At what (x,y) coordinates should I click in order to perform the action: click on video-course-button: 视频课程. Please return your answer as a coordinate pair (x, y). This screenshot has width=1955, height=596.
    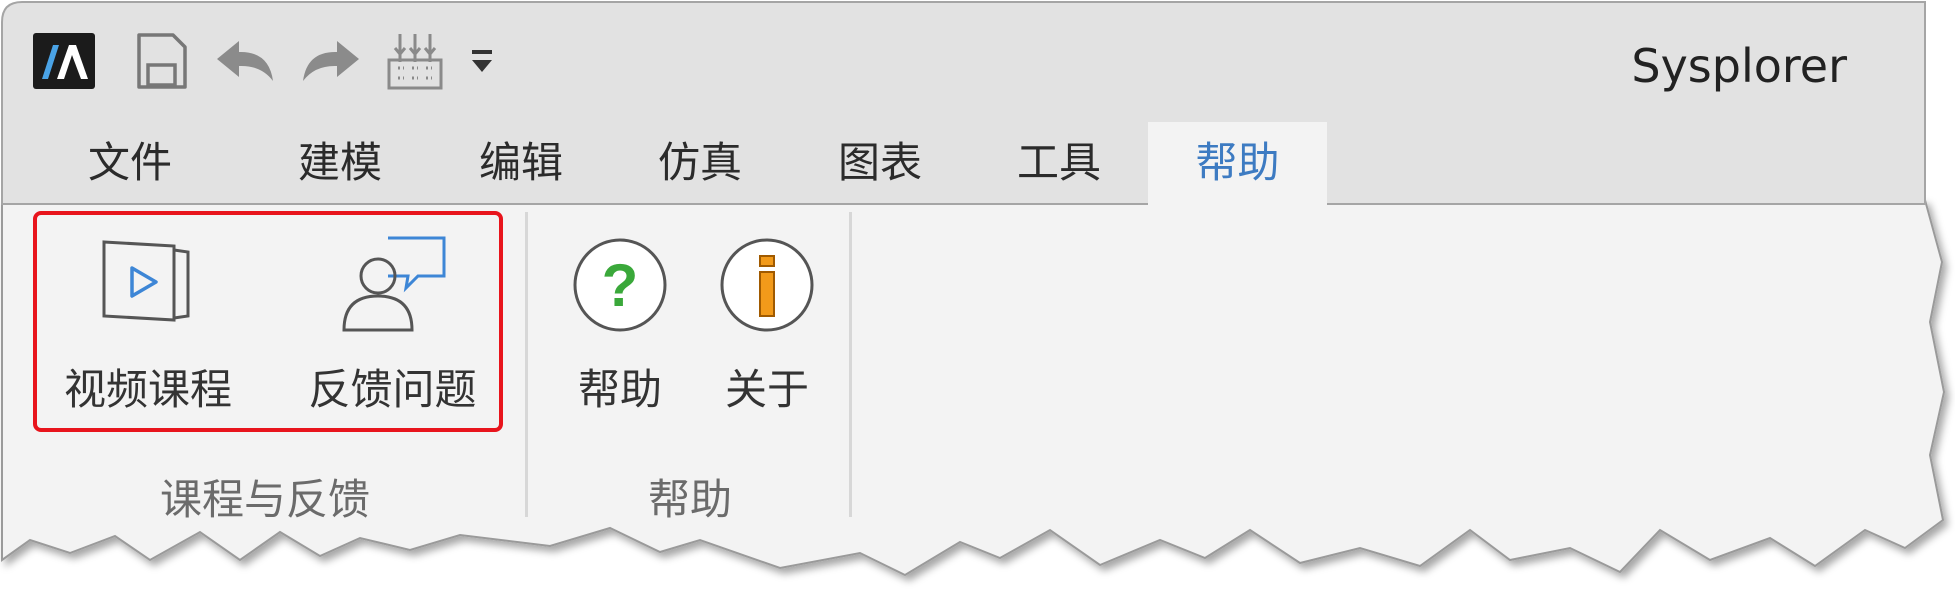
    Looking at the image, I should click on (148, 326).